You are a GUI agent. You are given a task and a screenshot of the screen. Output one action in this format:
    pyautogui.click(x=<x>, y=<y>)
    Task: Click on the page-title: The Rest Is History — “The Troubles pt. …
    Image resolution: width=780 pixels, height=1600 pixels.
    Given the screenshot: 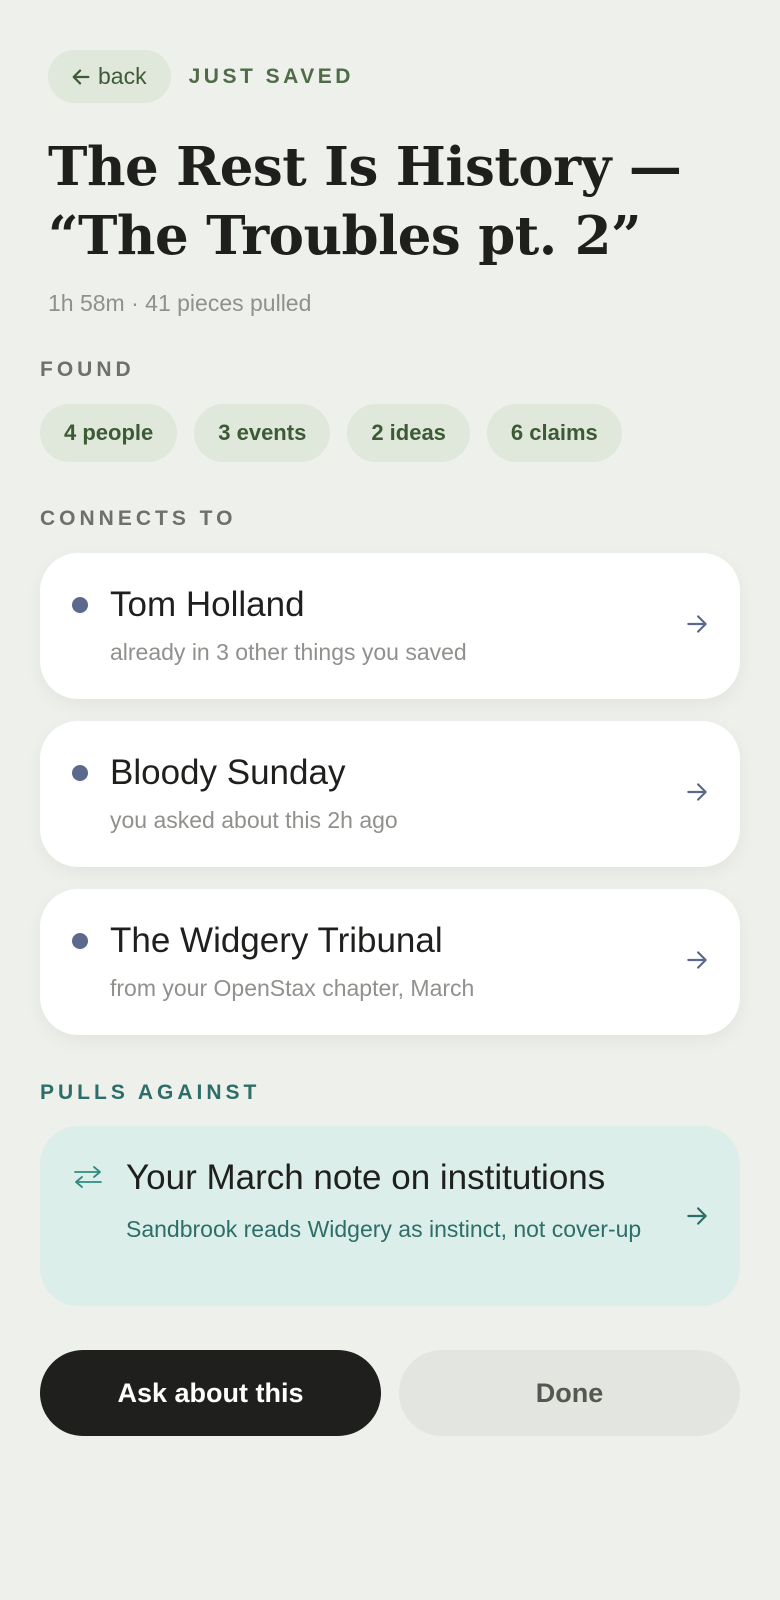 What is the action you would take?
    pyautogui.click(x=365, y=201)
    